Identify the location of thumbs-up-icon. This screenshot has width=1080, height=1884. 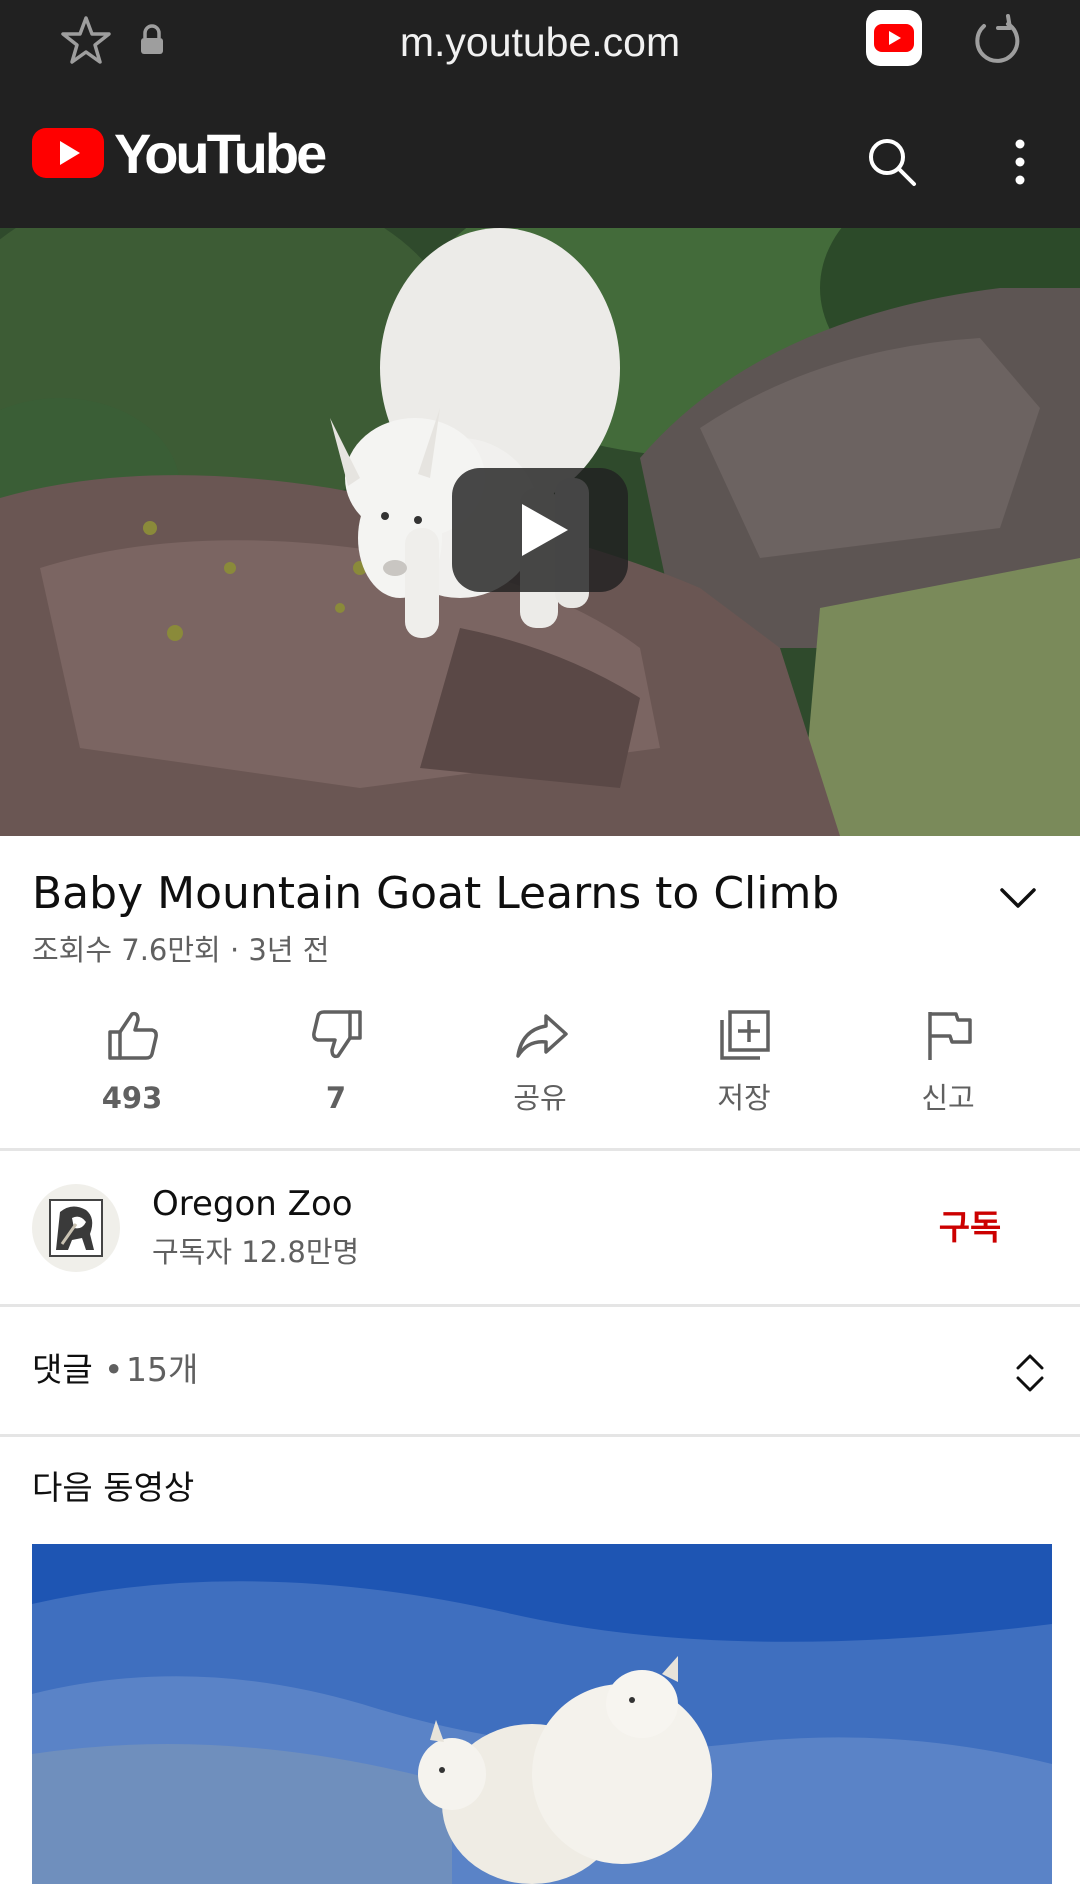
(133, 1035).